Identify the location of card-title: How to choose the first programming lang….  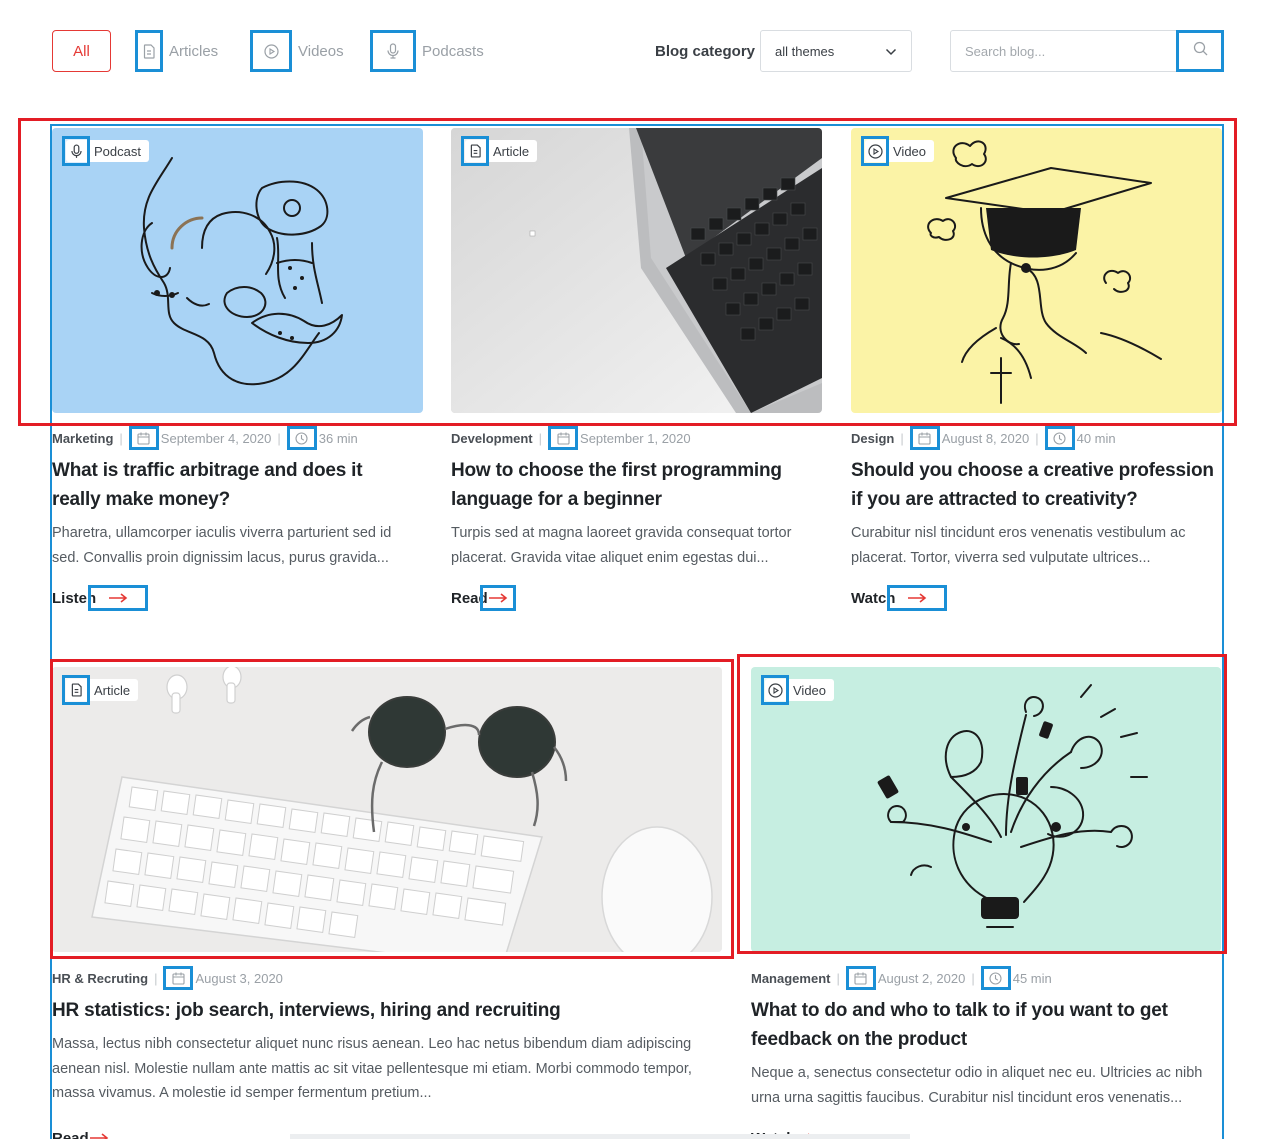
(631, 485).